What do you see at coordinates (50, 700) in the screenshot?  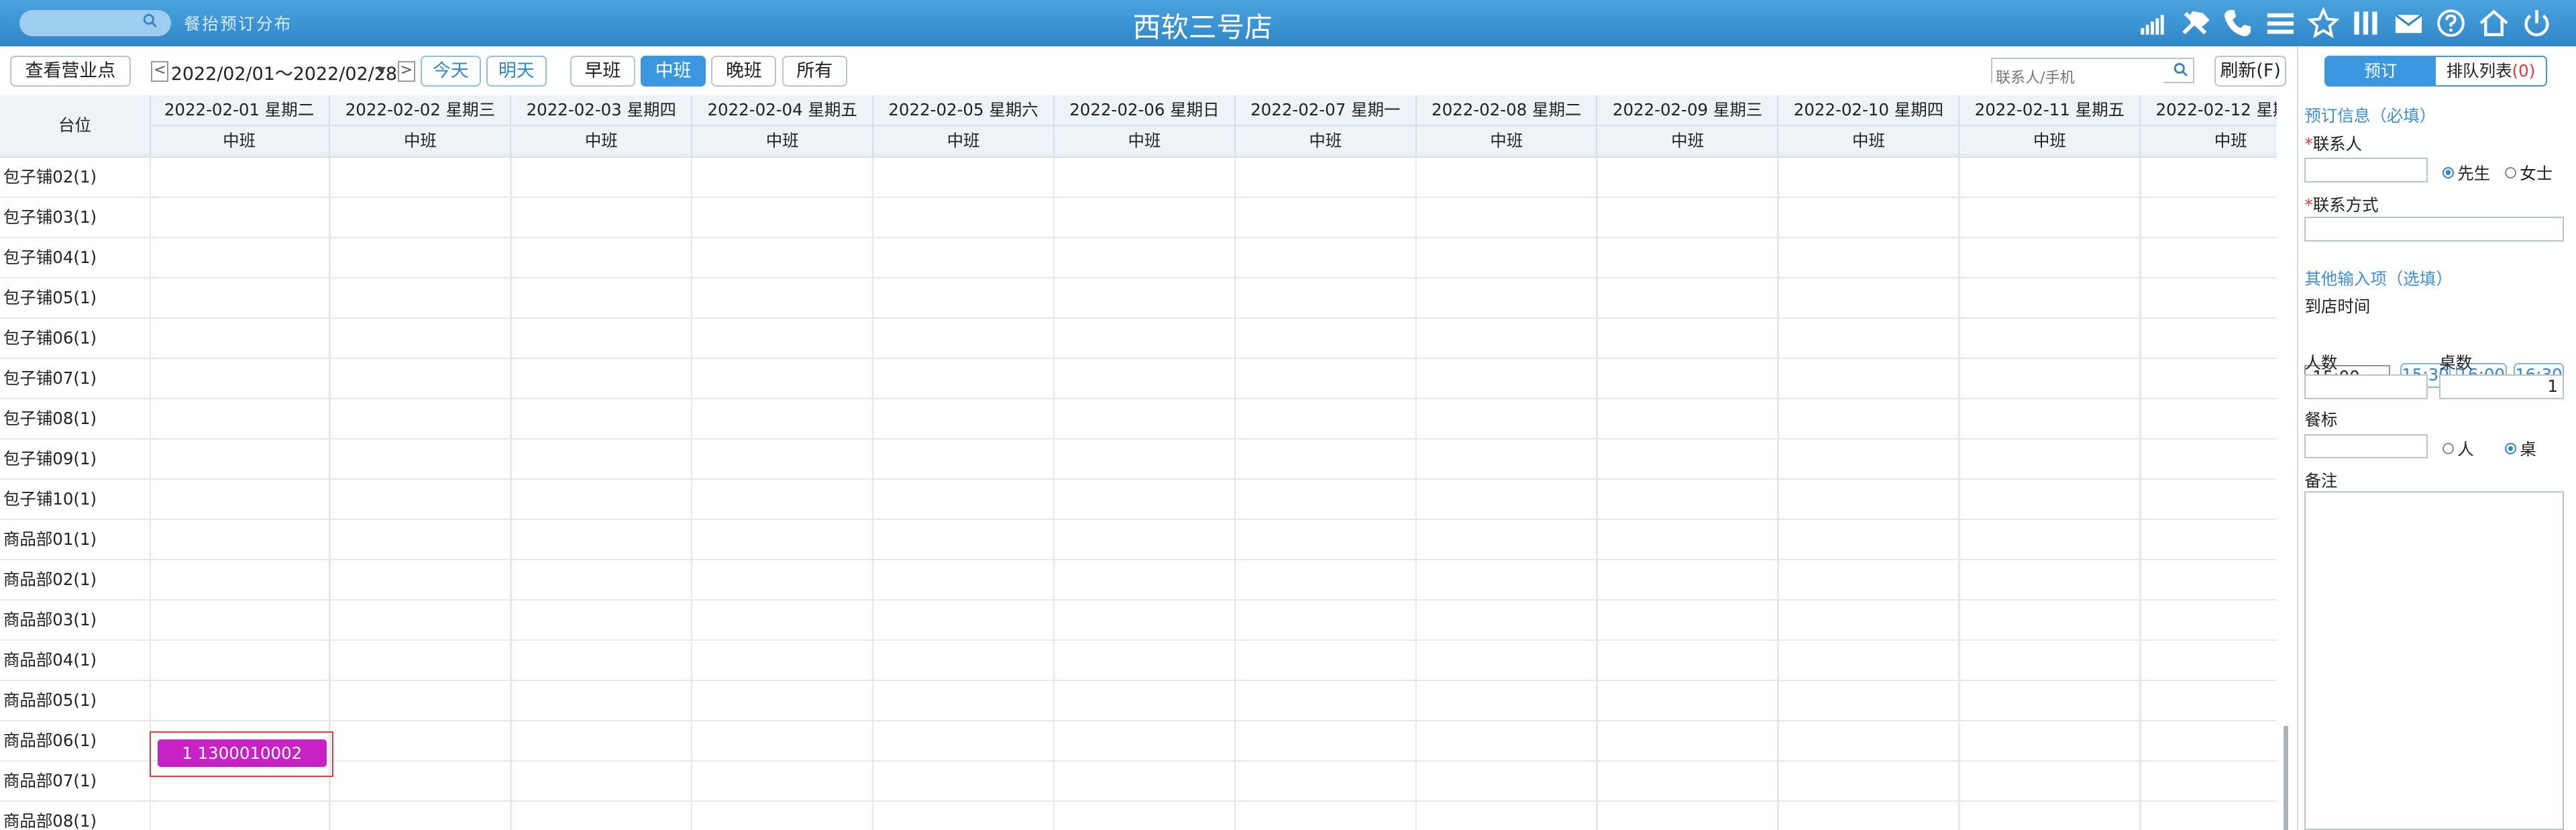 I see `table-label: 商品部05(1)` at bounding box center [50, 700].